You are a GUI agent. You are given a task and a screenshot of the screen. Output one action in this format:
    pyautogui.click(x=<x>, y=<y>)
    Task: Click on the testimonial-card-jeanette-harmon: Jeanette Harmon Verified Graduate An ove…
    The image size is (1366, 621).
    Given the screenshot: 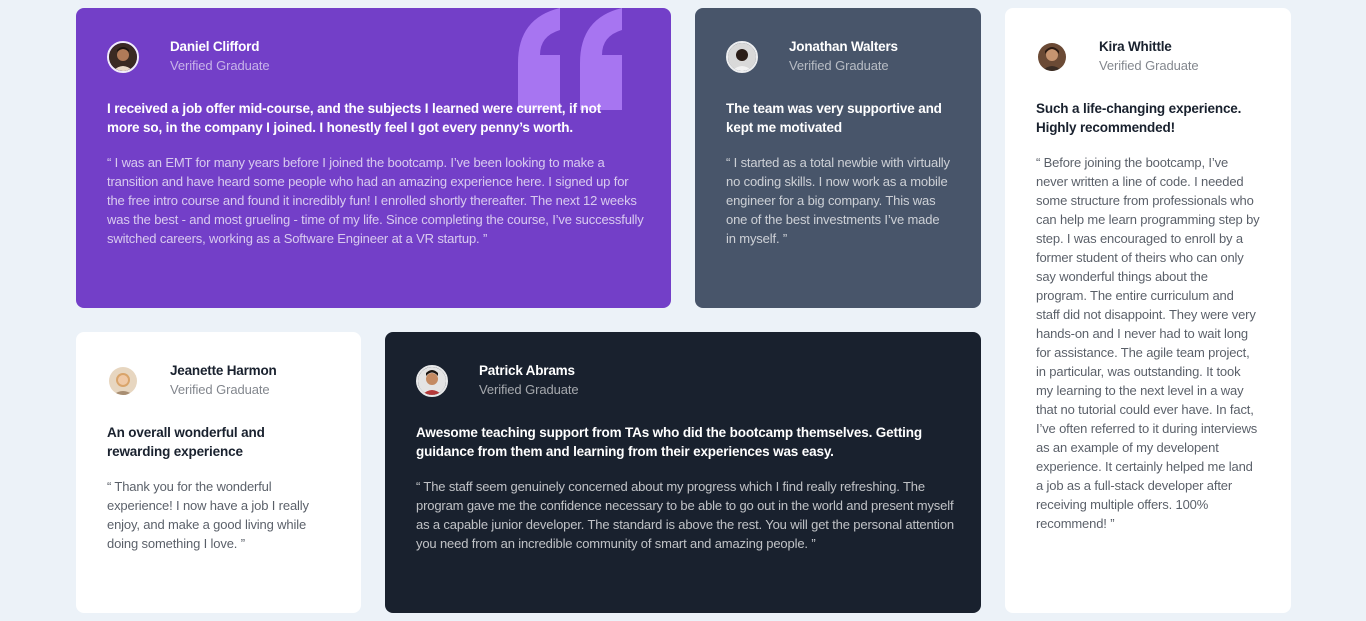 What is the action you would take?
    pyautogui.click(x=218, y=472)
    